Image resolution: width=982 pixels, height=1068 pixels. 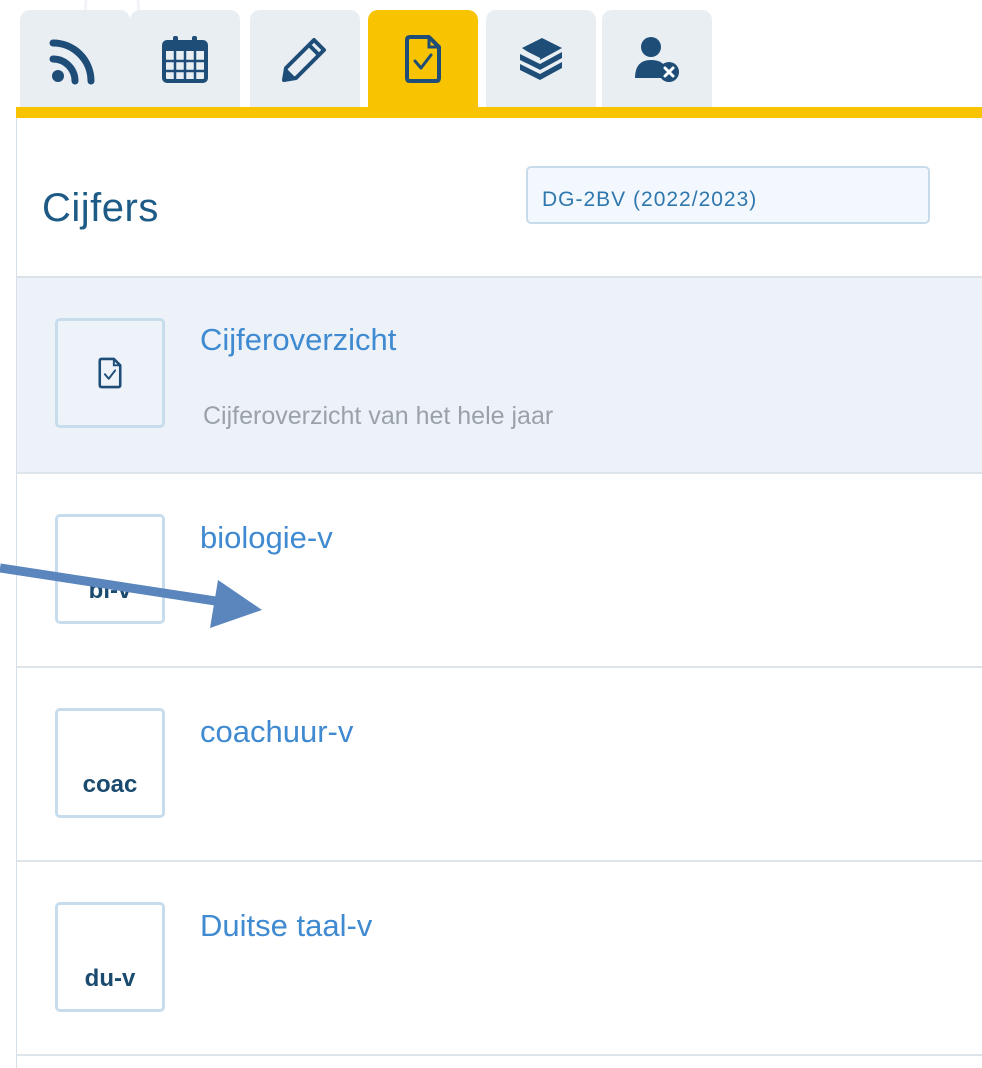 What do you see at coordinates (499, 112) in the screenshot?
I see `active-tab-underline` at bounding box center [499, 112].